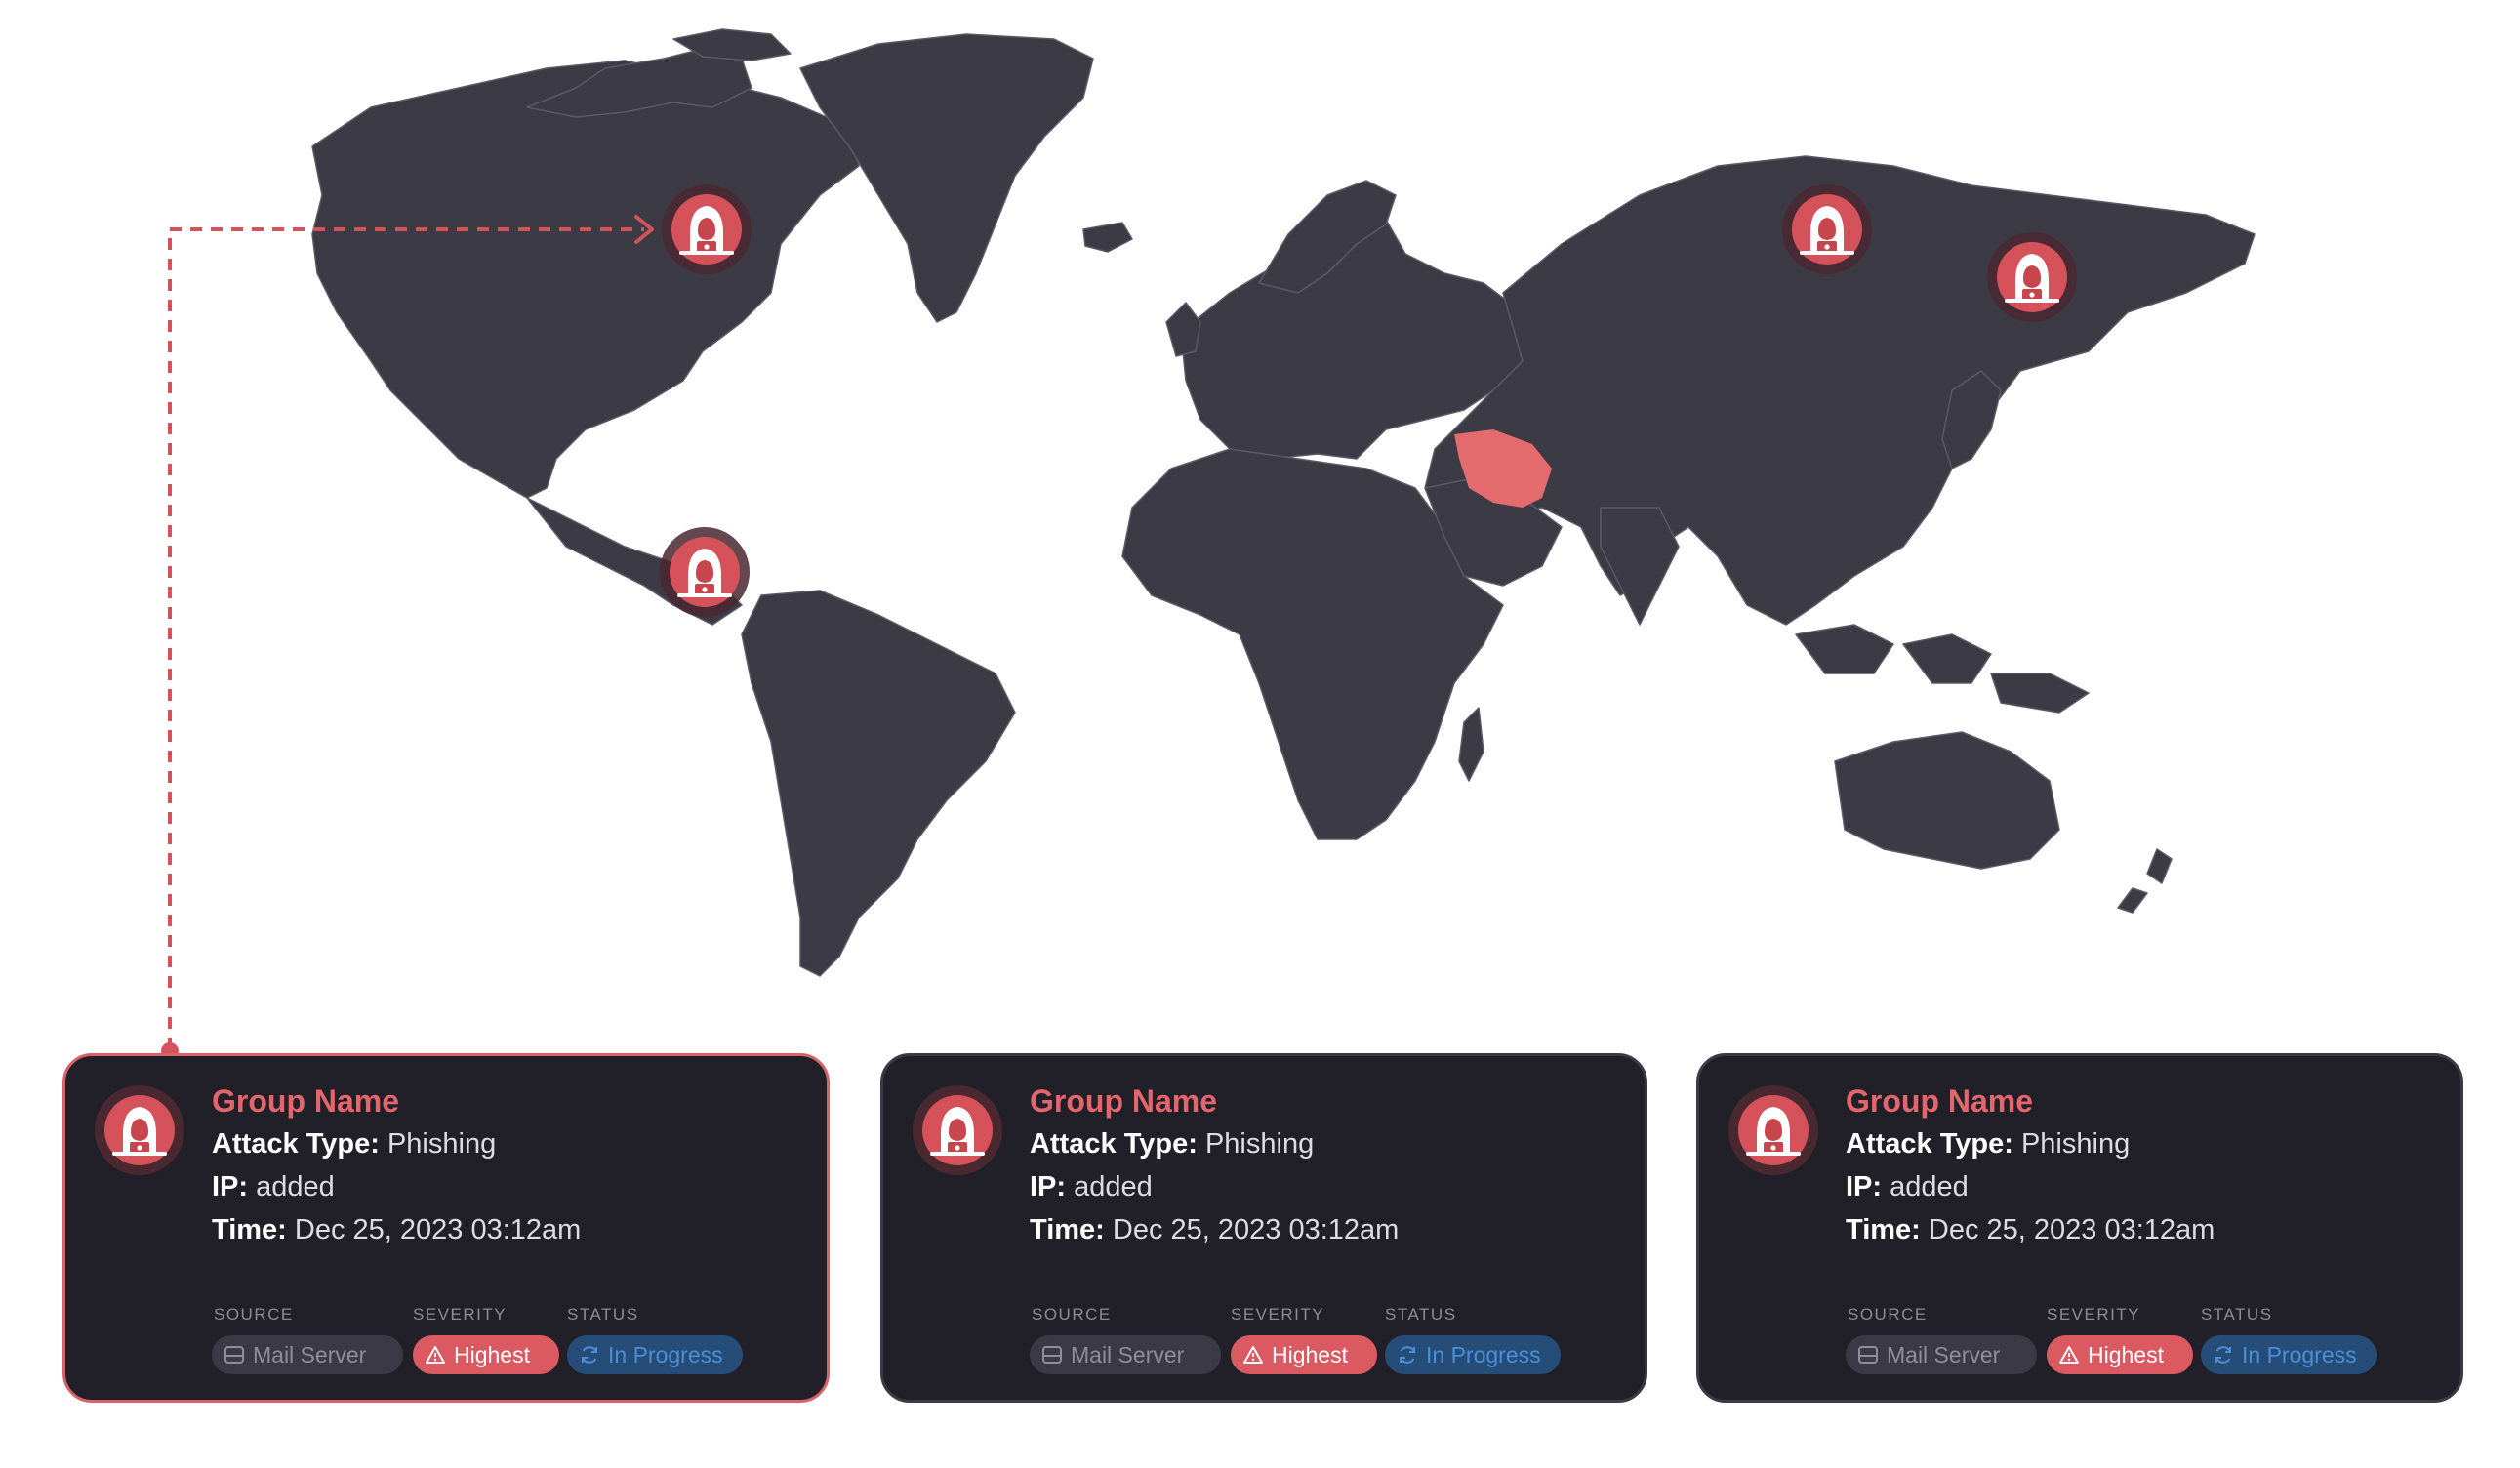 This screenshot has width=2520, height=1468. What do you see at coordinates (1947, 801) in the screenshot?
I see `australia` at bounding box center [1947, 801].